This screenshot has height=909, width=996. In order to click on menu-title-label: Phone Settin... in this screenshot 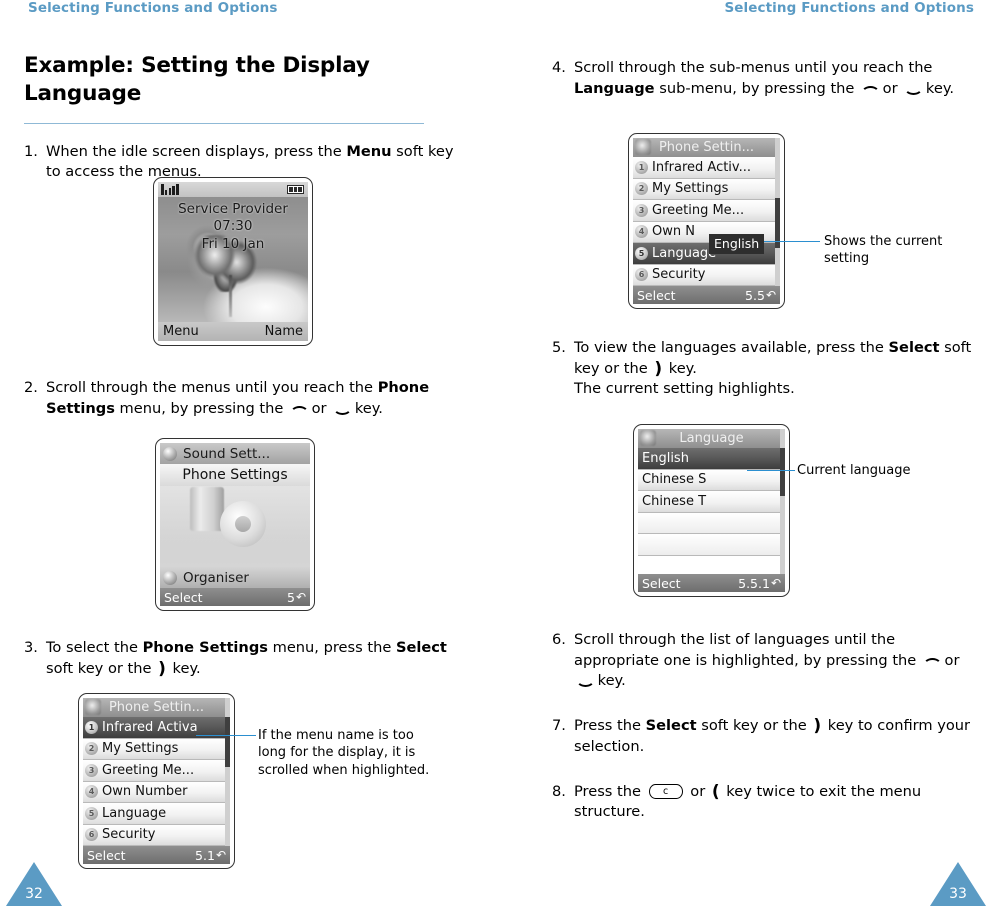, I will do `click(706, 147)`.